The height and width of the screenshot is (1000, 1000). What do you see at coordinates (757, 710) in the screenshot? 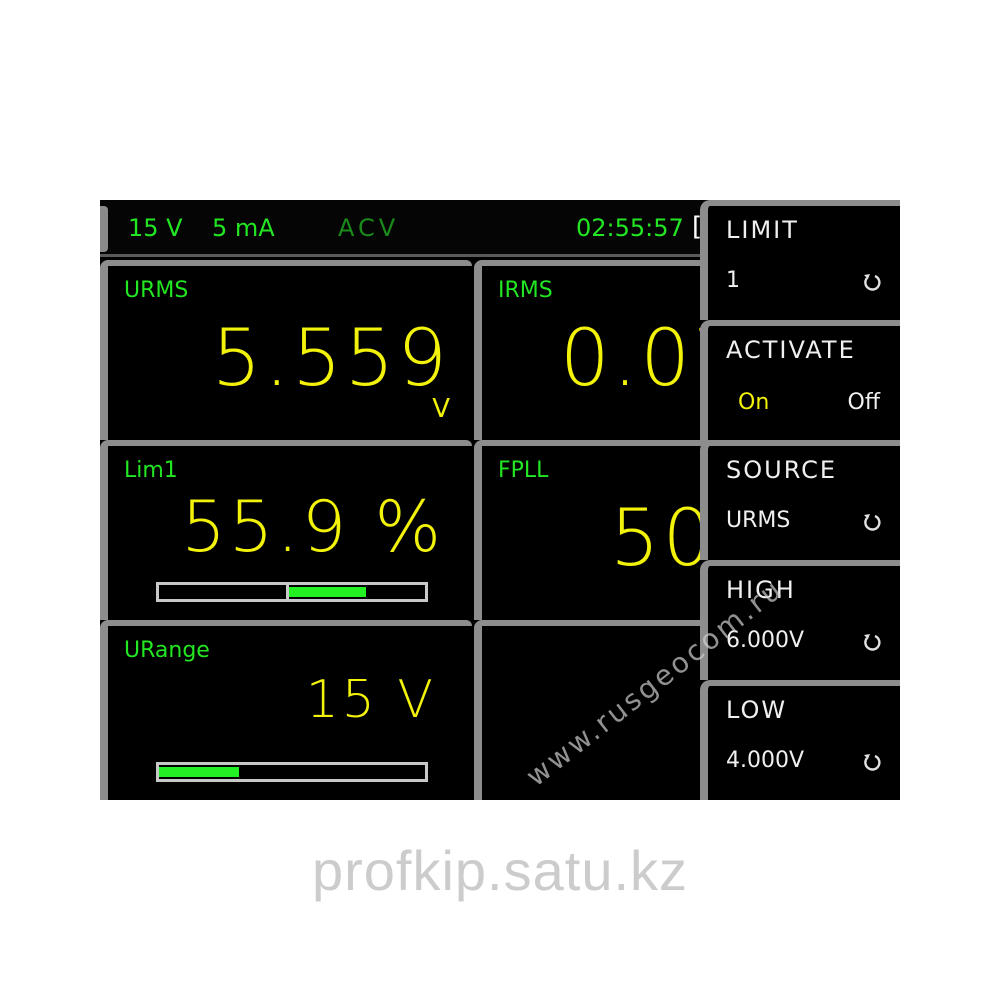
I see `softkey-title: LOW` at bounding box center [757, 710].